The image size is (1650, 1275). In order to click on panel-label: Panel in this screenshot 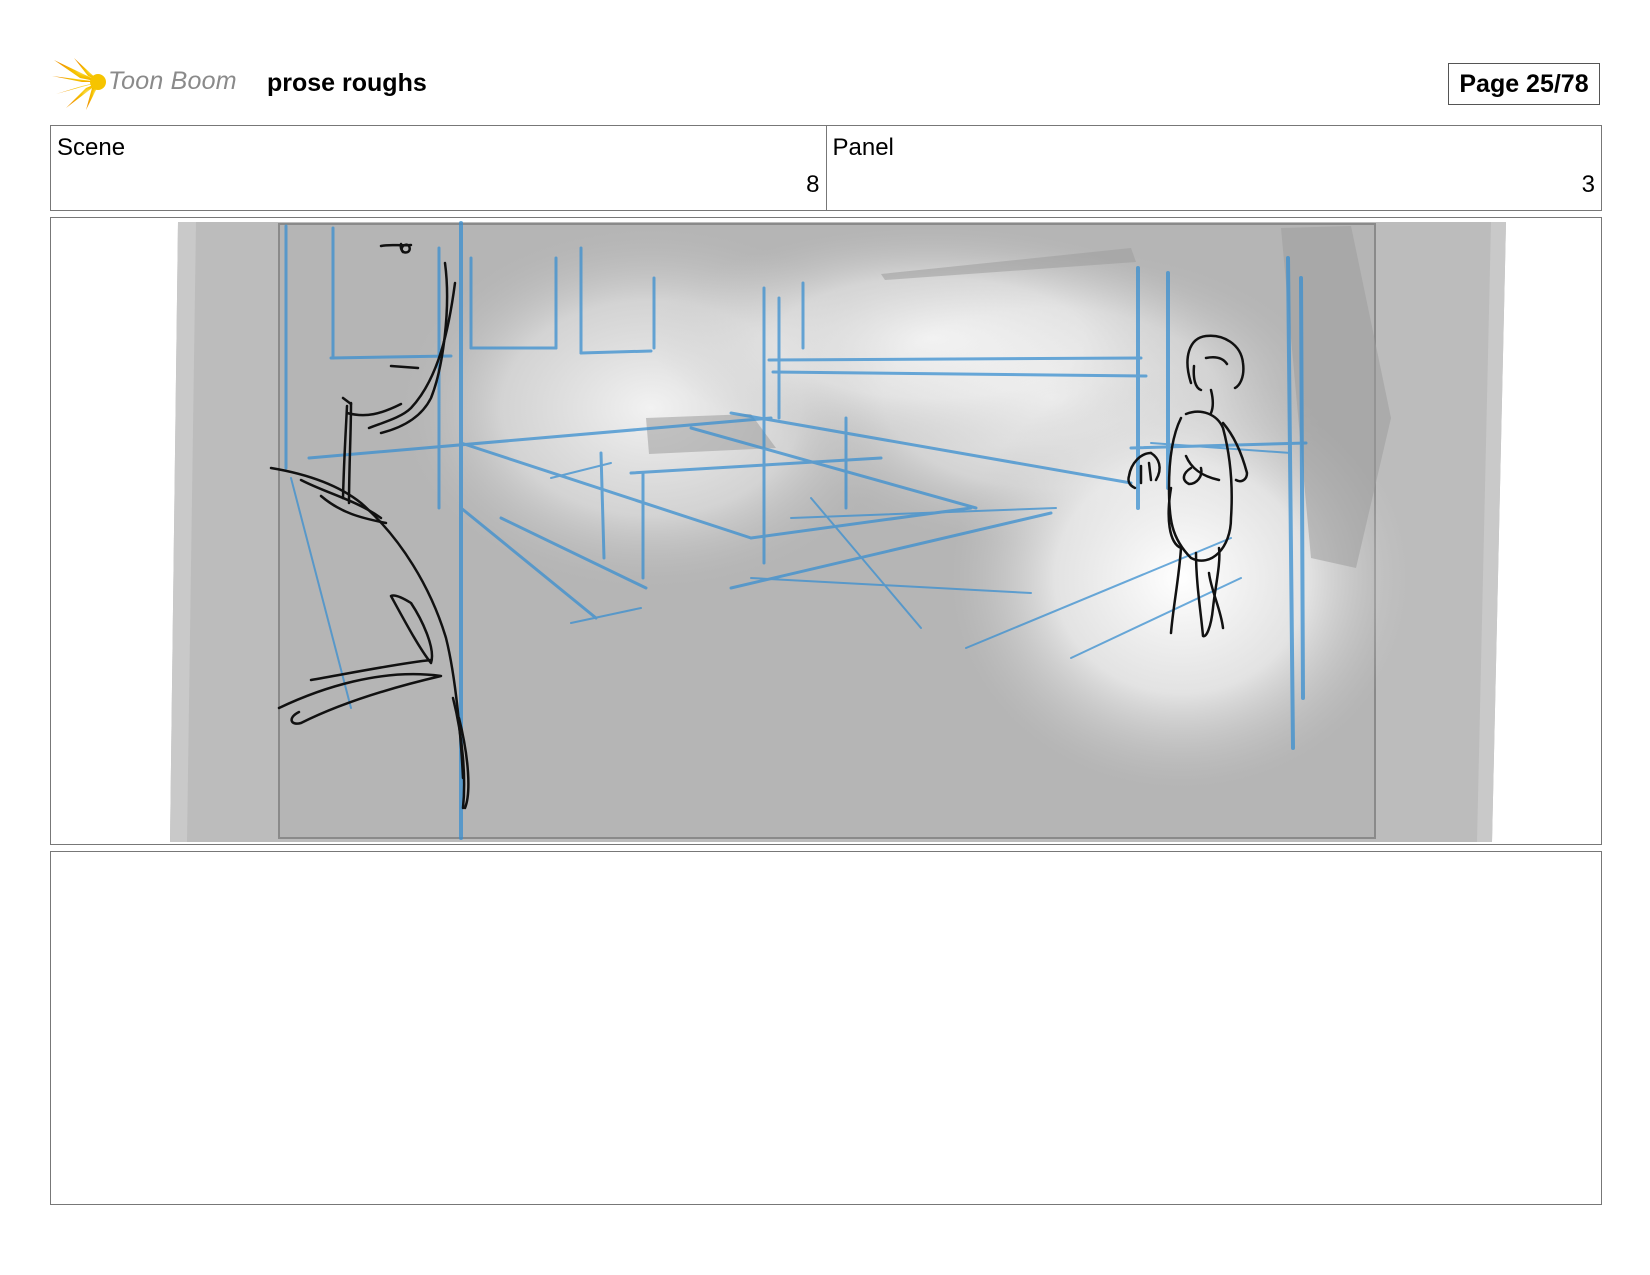, I will do `click(863, 147)`.